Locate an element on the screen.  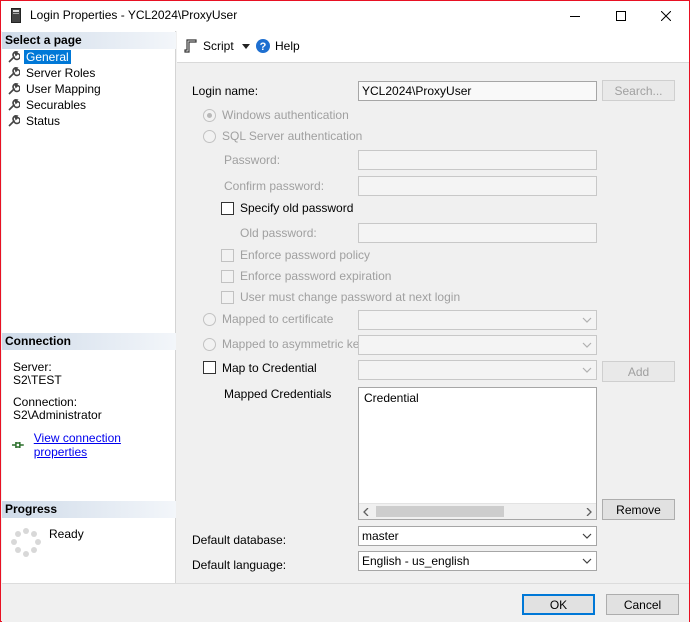
connection-label: Connection: is located at coordinates (45, 402).